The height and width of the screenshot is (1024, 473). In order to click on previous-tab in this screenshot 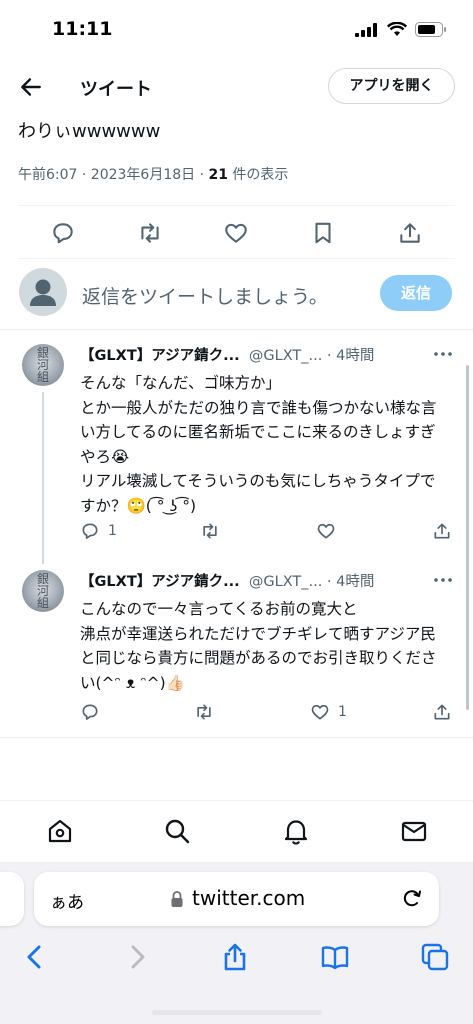, I will do `click(12, 899)`.